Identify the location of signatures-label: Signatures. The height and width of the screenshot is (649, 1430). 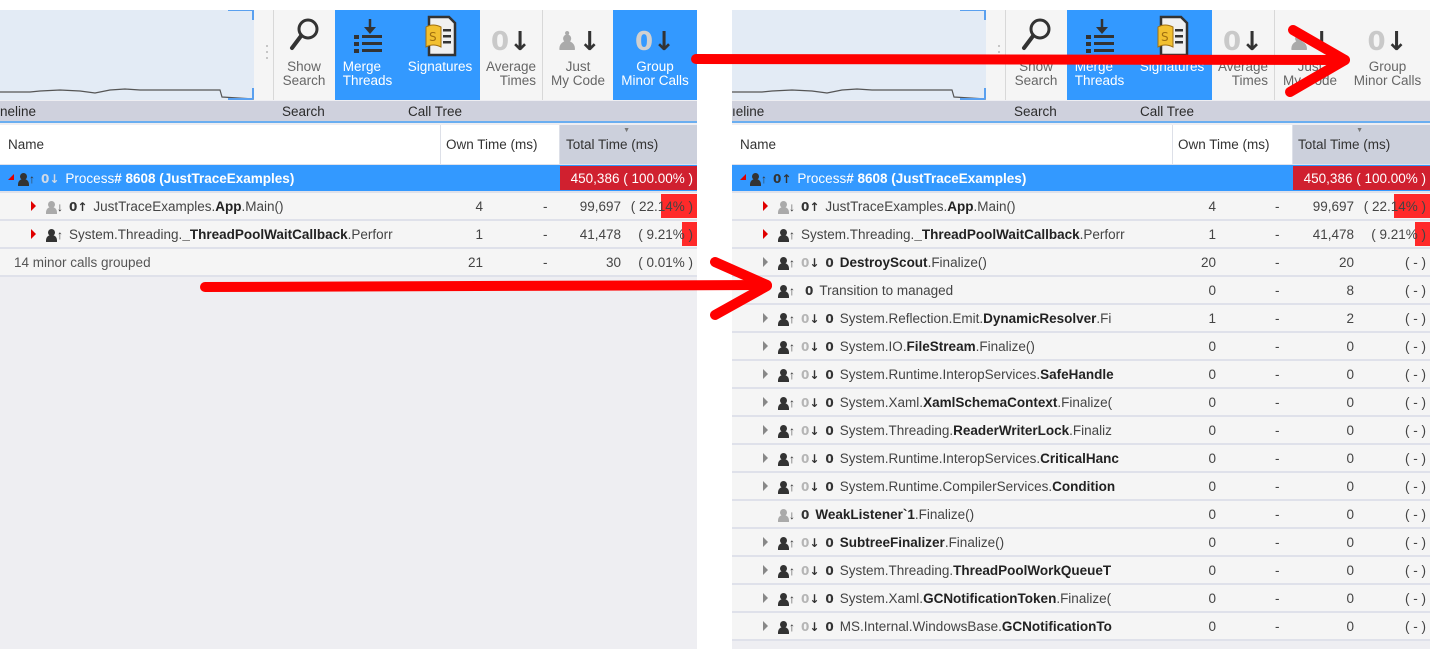
(440, 66).